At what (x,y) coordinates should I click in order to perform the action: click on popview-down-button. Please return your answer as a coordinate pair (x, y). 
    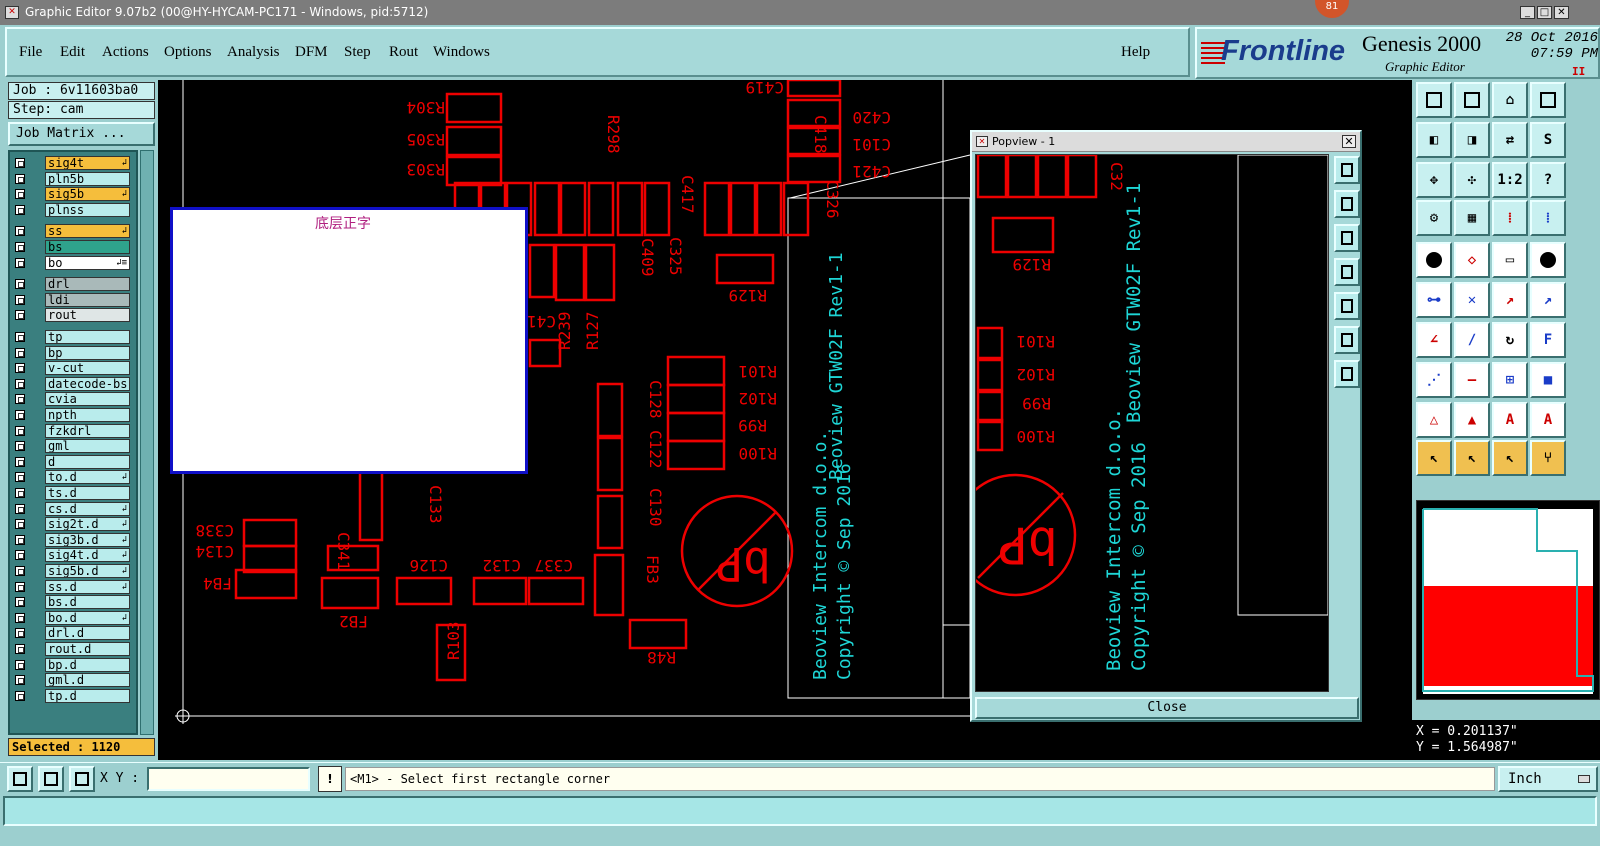
    Looking at the image, I should click on (1347, 238).